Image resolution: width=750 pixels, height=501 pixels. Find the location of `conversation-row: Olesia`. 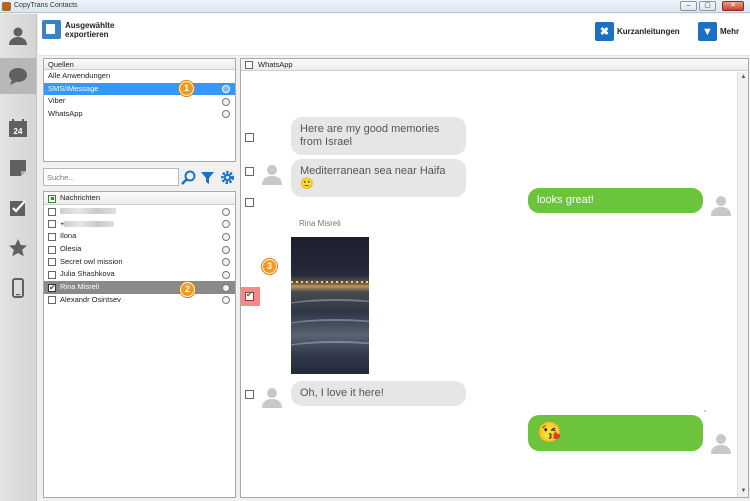

conversation-row: Olesia is located at coordinates (139, 249).